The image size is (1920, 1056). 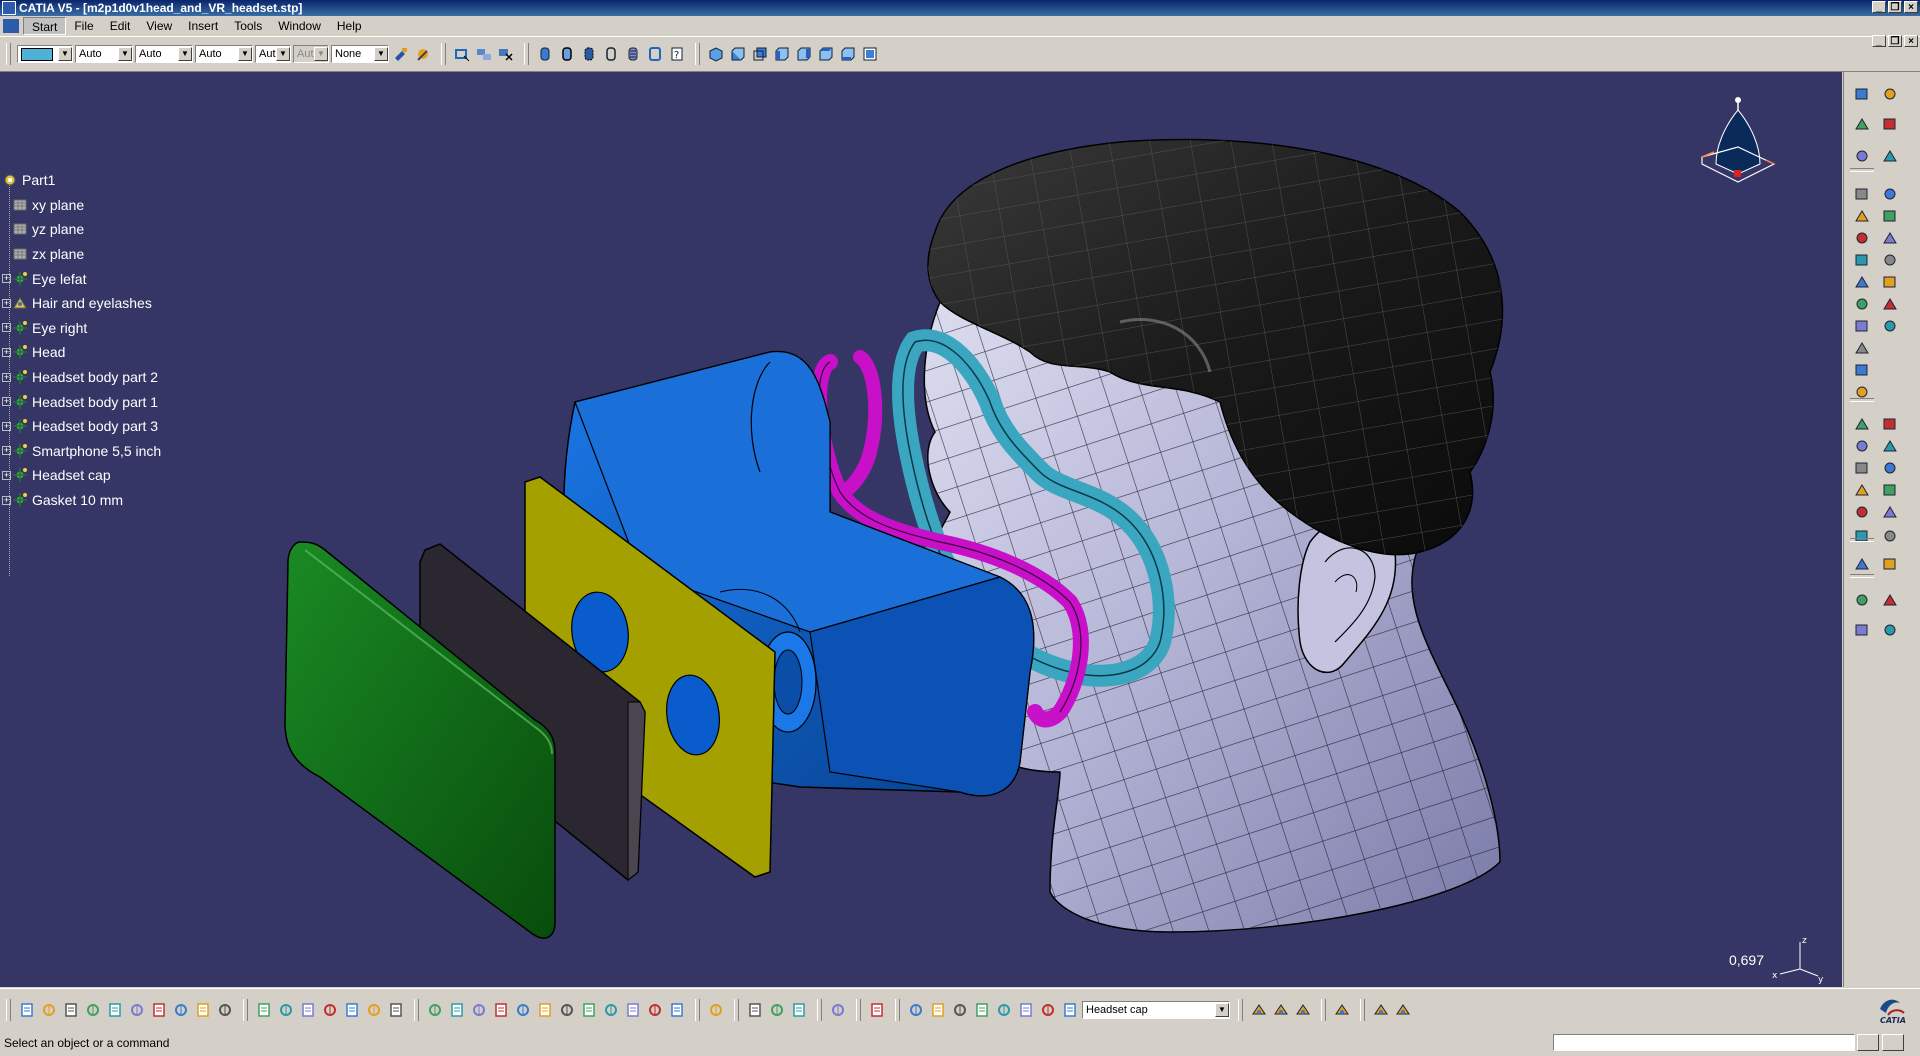 What do you see at coordinates (1890, 282) in the screenshot?
I see `chamfer-icon` at bounding box center [1890, 282].